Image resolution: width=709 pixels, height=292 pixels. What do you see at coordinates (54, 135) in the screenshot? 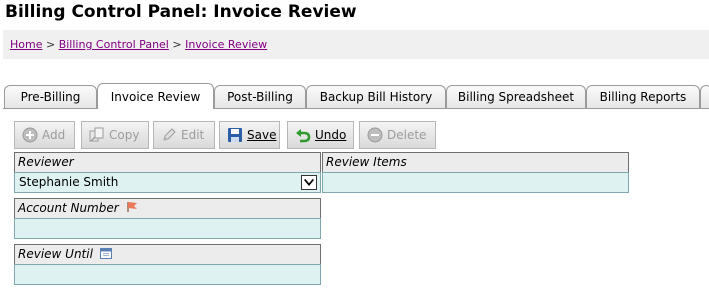
I see `add-button-label: Add` at bounding box center [54, 135].